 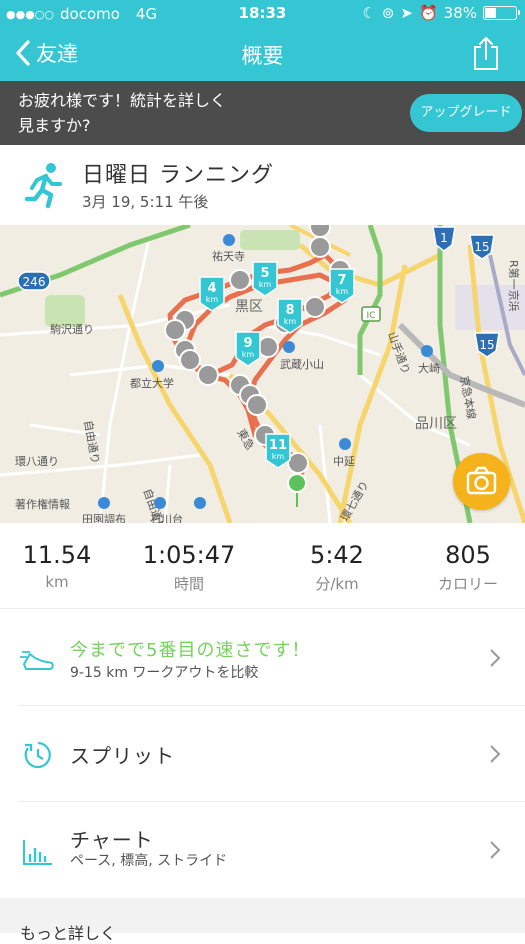 What do you see at coordinates (228, 256) in the screenshot?
I see `map-label-yutenji: 祐天寺` at bounding box center [228, 256].